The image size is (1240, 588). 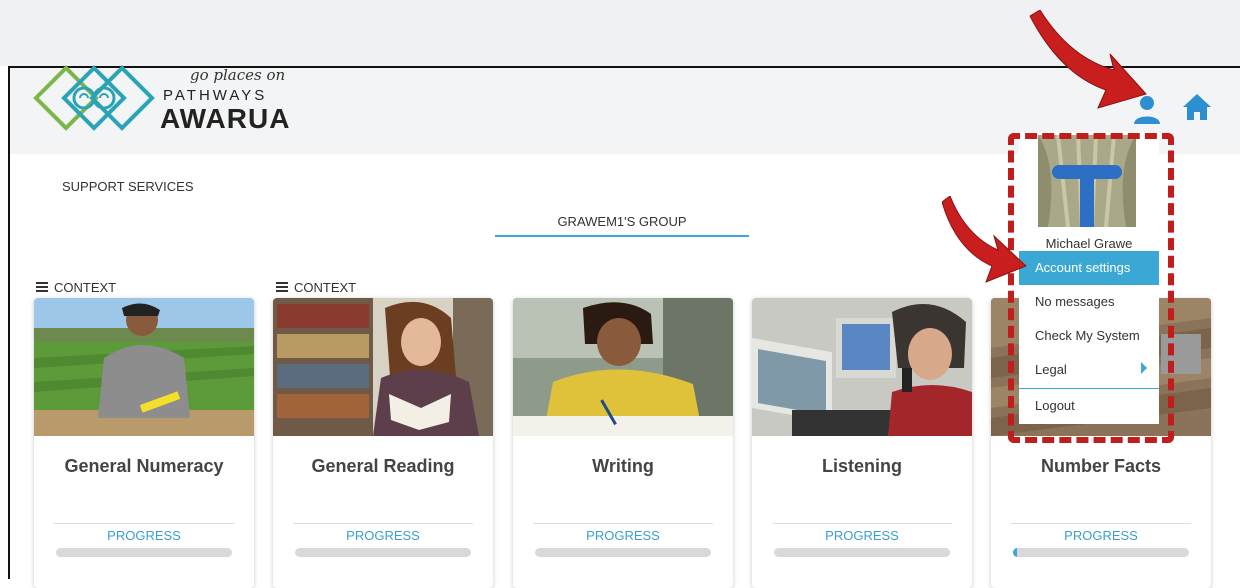 What do you see at coordinates (1015, 552) in the screenshot?
I see `progress-bar-fill` at bounding box center [1015, 552].